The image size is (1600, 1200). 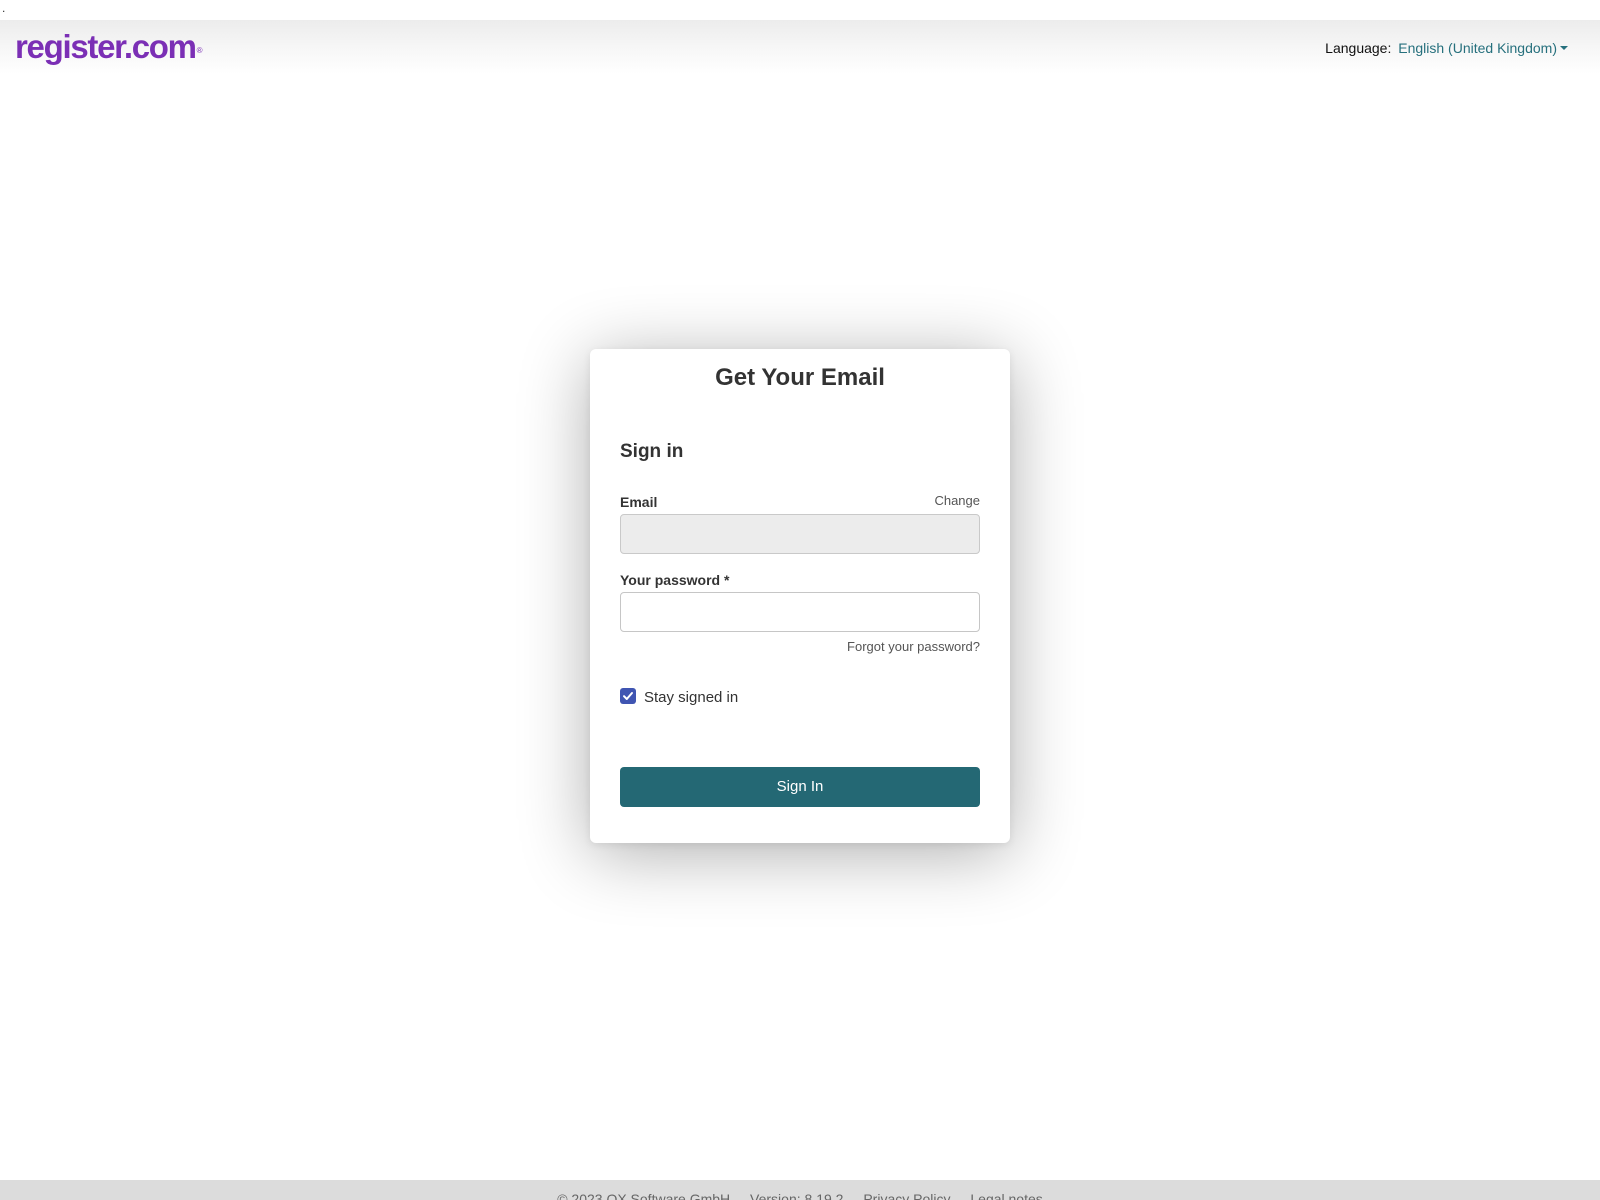 I want to click on language-label: Language:, so click(x=1358, y=48).